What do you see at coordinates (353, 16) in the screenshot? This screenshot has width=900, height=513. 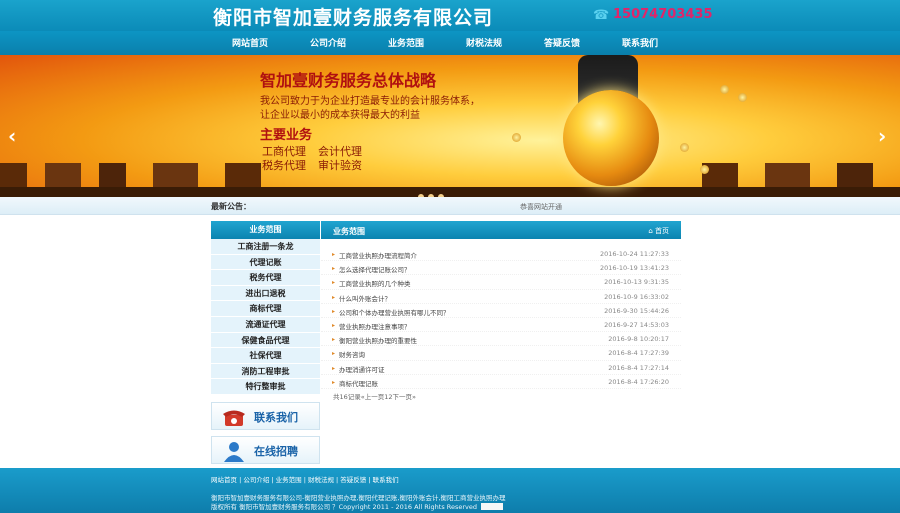 I see `company-logo: 衡阳市智加壹财务服务有限公司` at bounding box center [353, 16].